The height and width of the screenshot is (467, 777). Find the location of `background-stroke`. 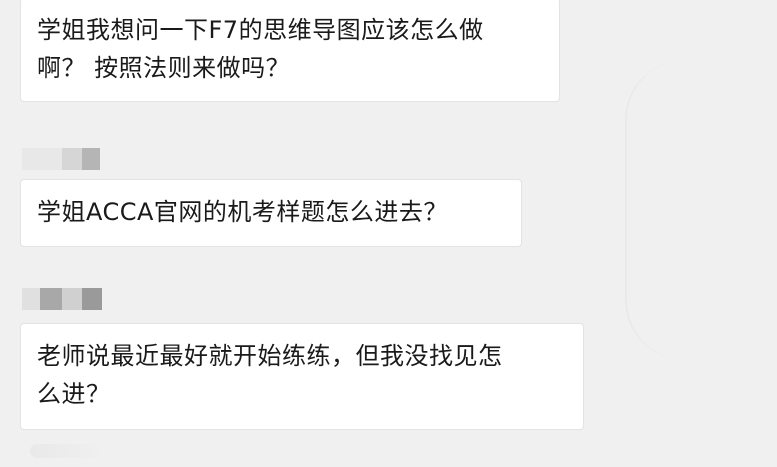

background-stroke is located at coordinates (686, 210).